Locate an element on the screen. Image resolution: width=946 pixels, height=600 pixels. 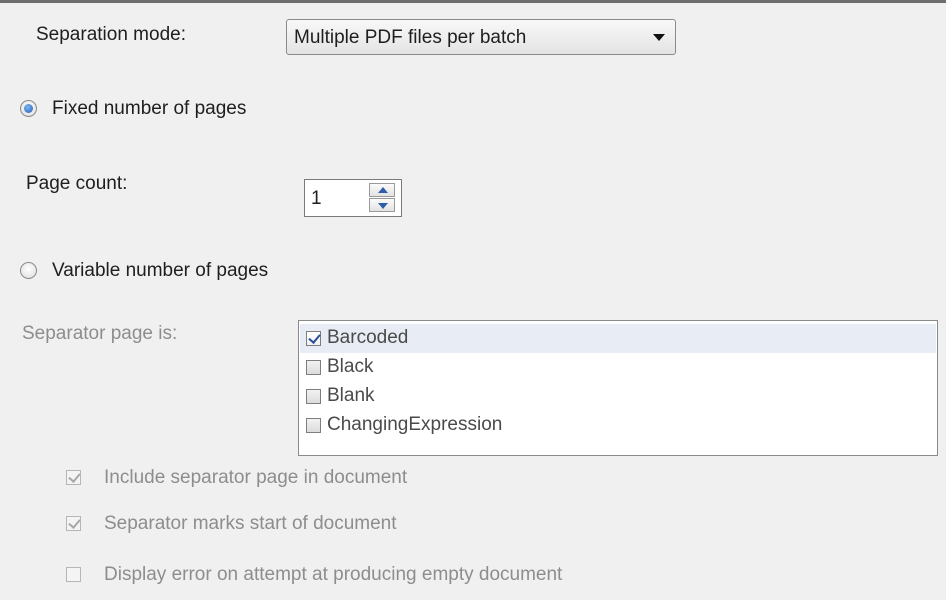
marks-start-checkbox is located at coordinates (73, 523).